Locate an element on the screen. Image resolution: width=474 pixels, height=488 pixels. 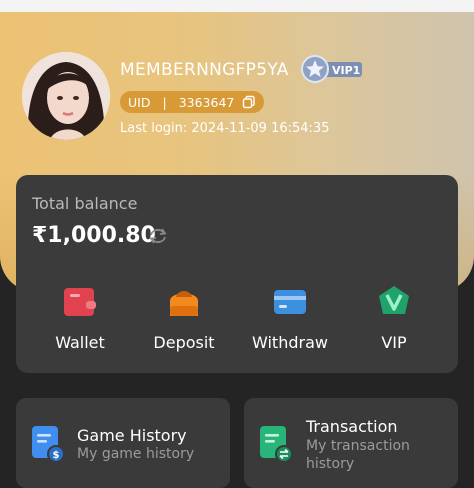
copy-icon is located at coordinates (249, 102).